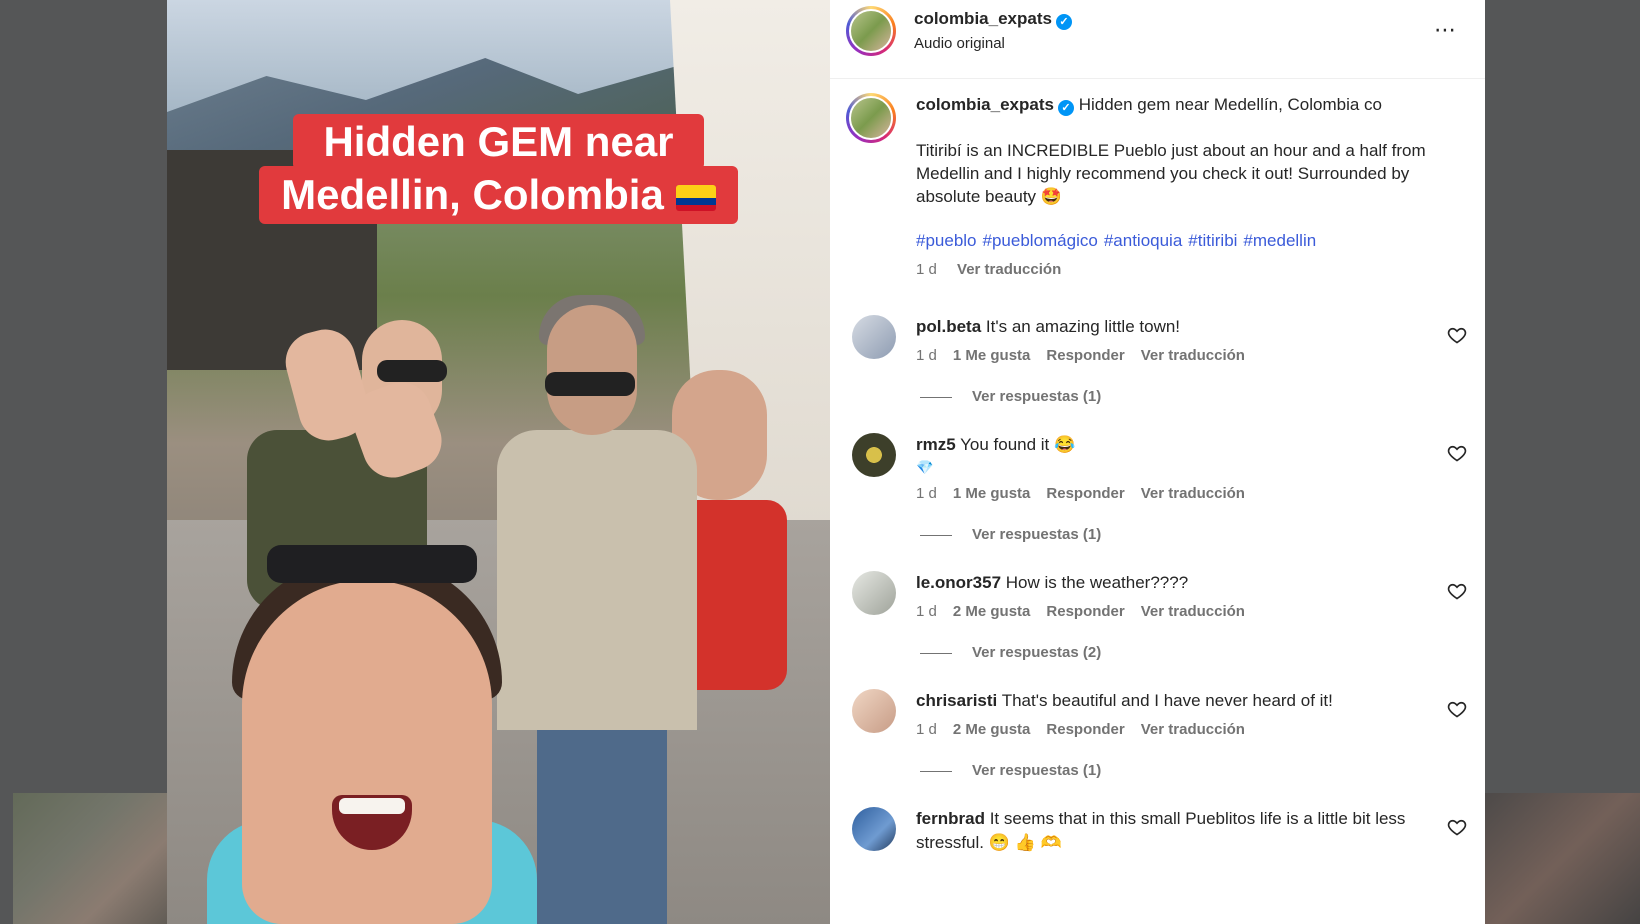 This screenshot has height=924, width=1640. Describe the element at coordinates (367, 752) in the screenshot. I see `photo-person-face` at that location.